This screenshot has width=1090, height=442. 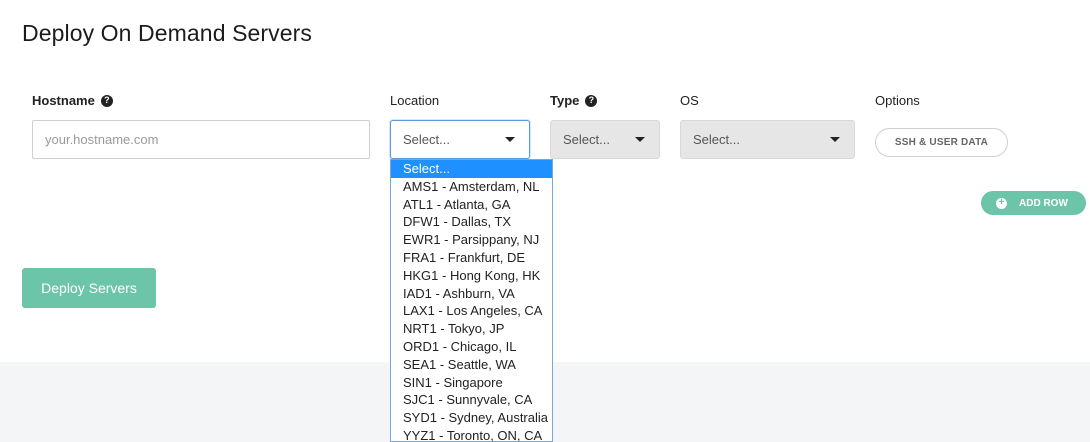 What do you see at coordinates (471, 434) in the screenshot?
I see `dropdown-option: YYZ1 - Toronto, ON, CA` at bounding box center [471, 434].